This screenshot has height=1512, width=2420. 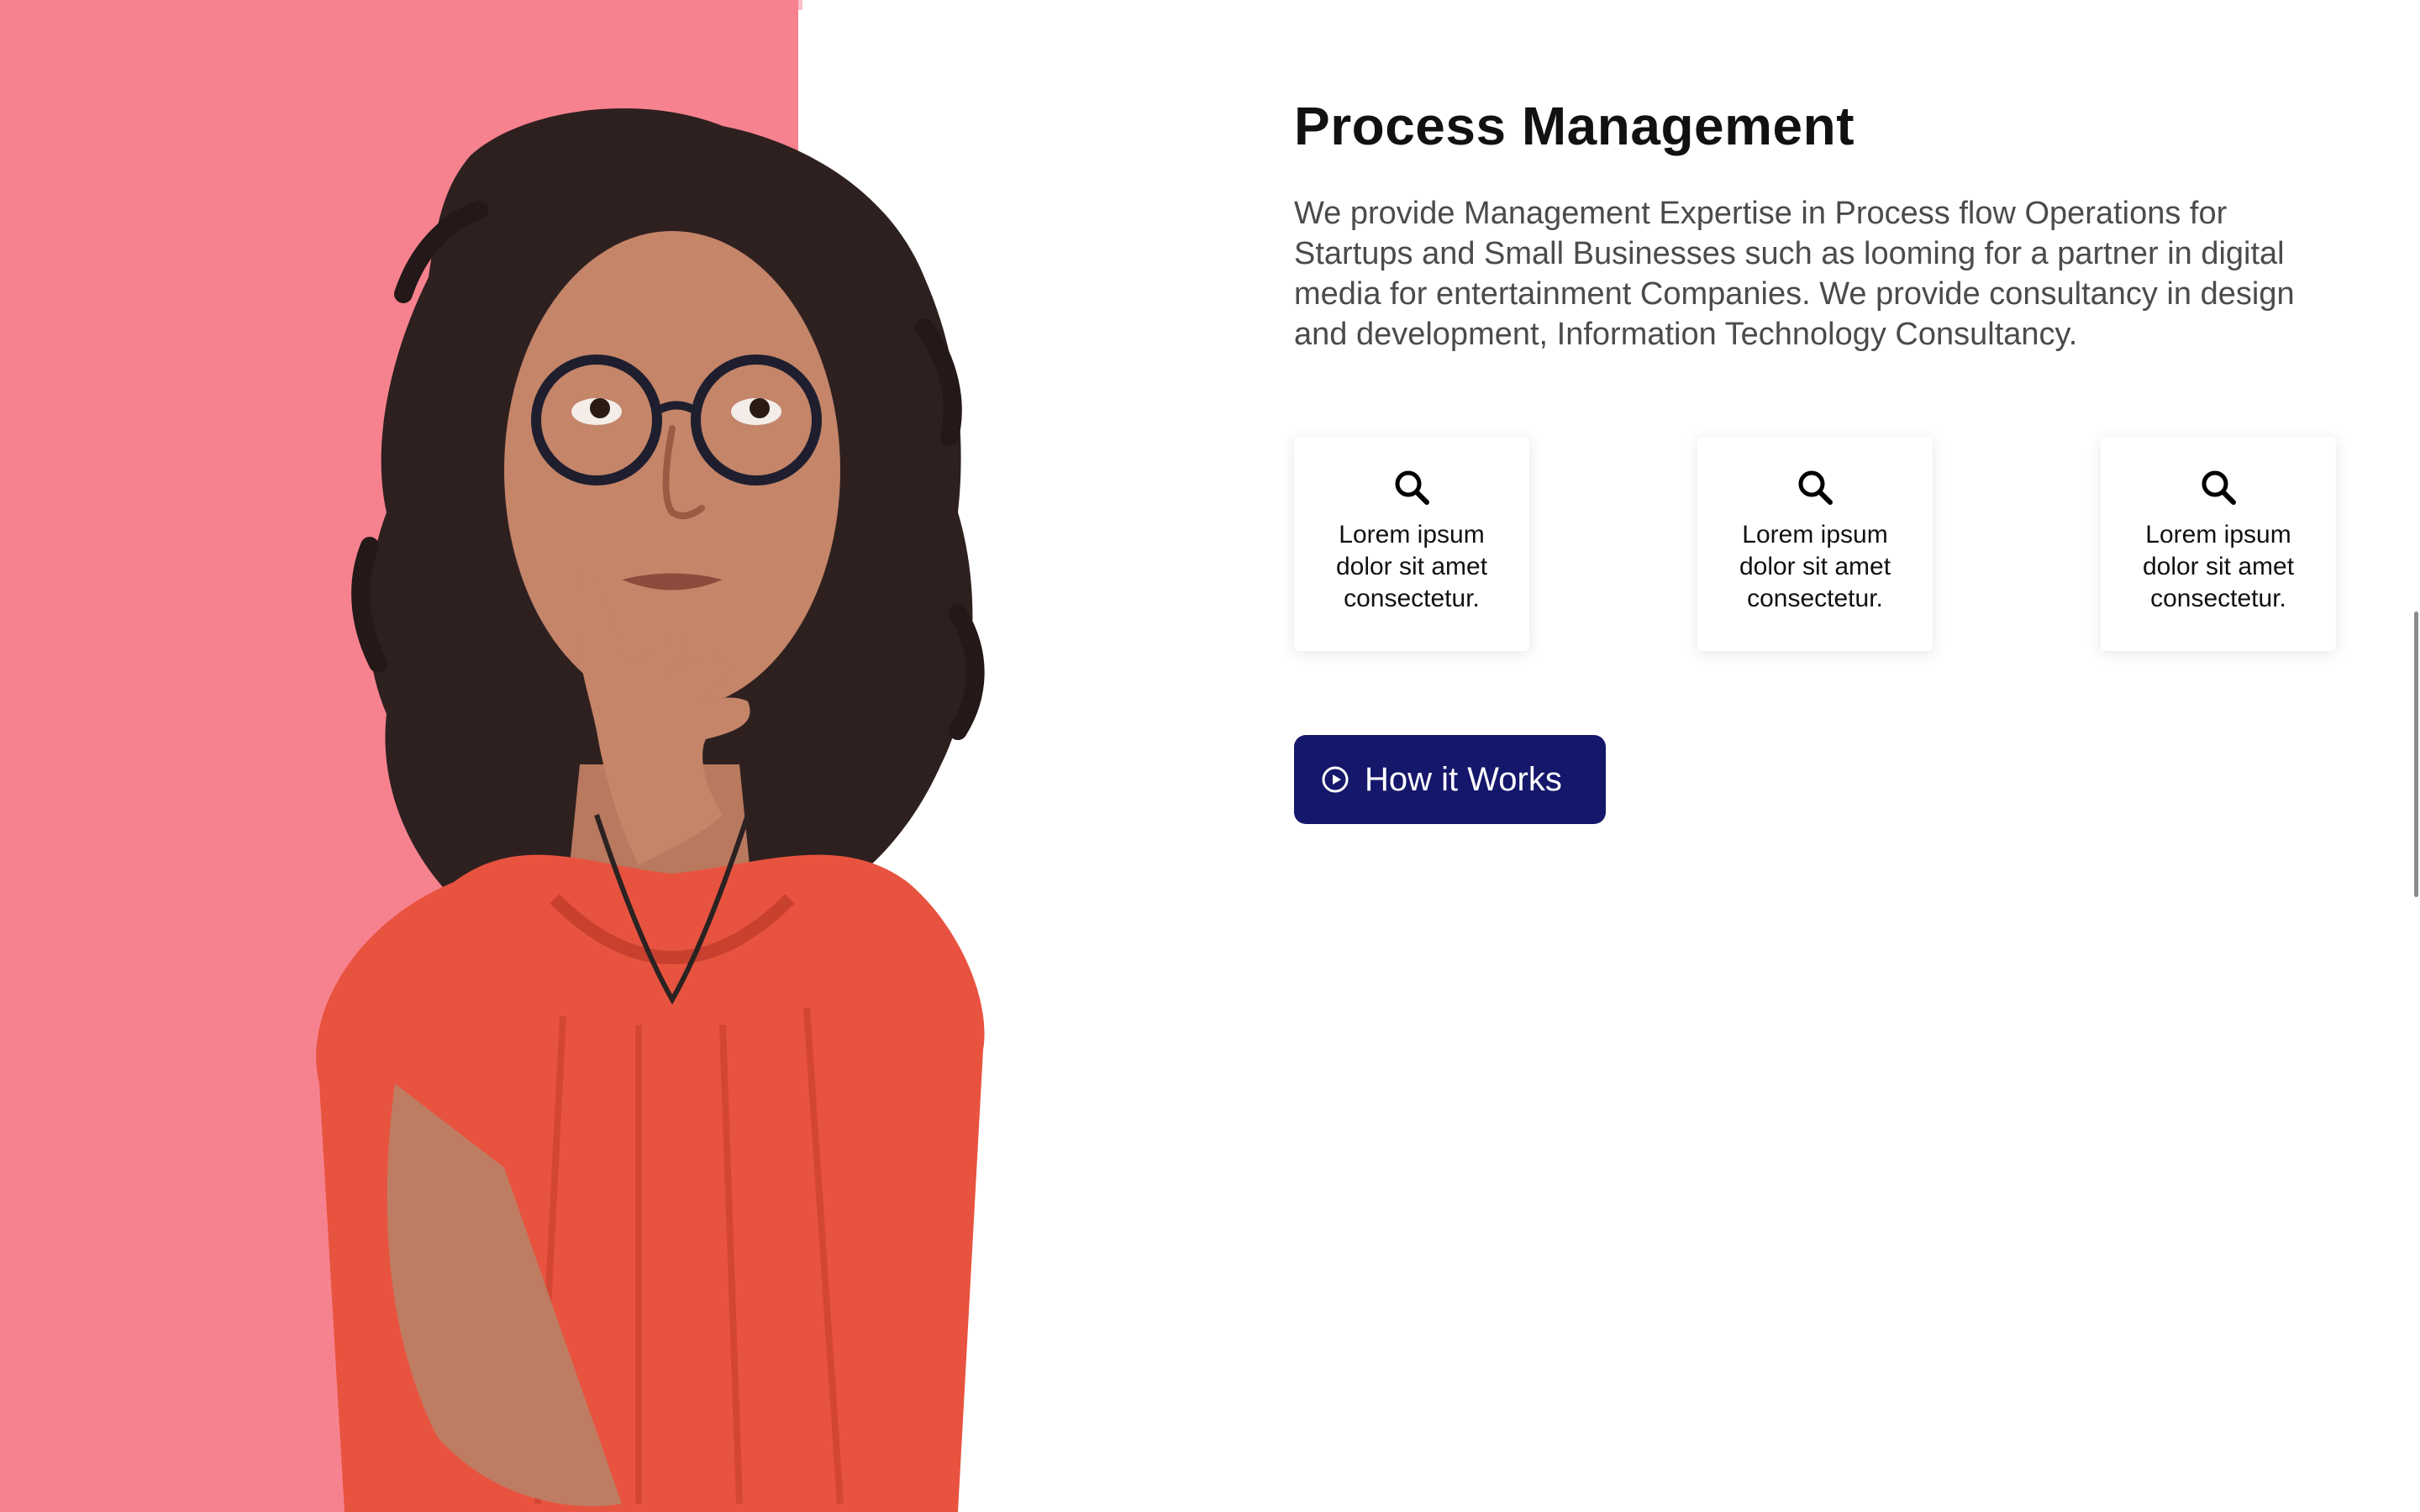 I want to click on how-it-works-label: How it Works, so click(x=1464, y=779).